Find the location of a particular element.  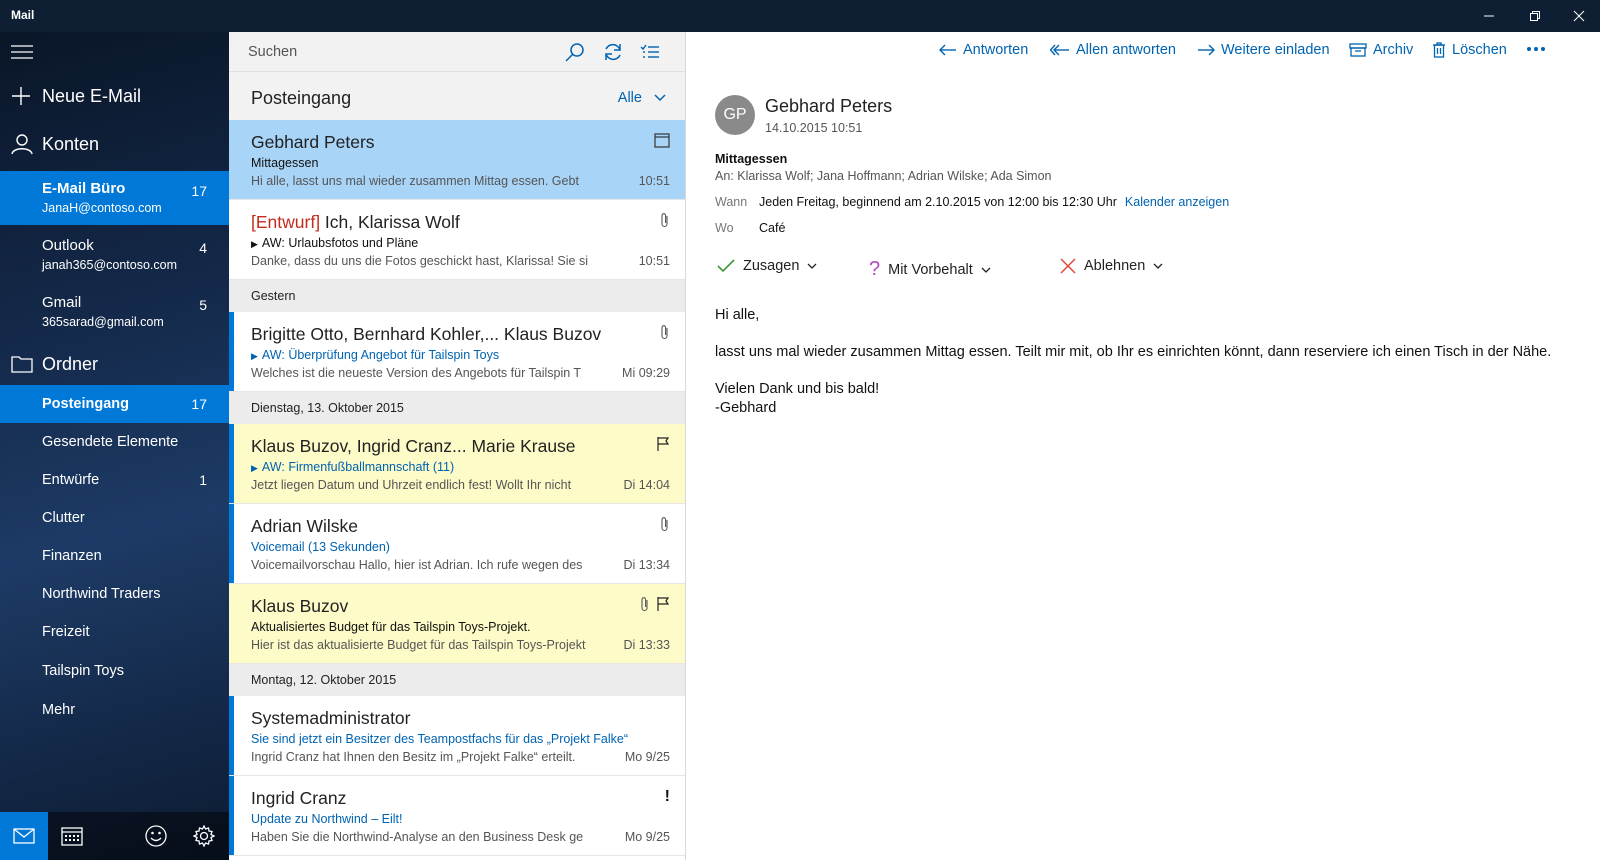

tentative-label: Mit Vorbehalt is located at coordinates (930, 269).